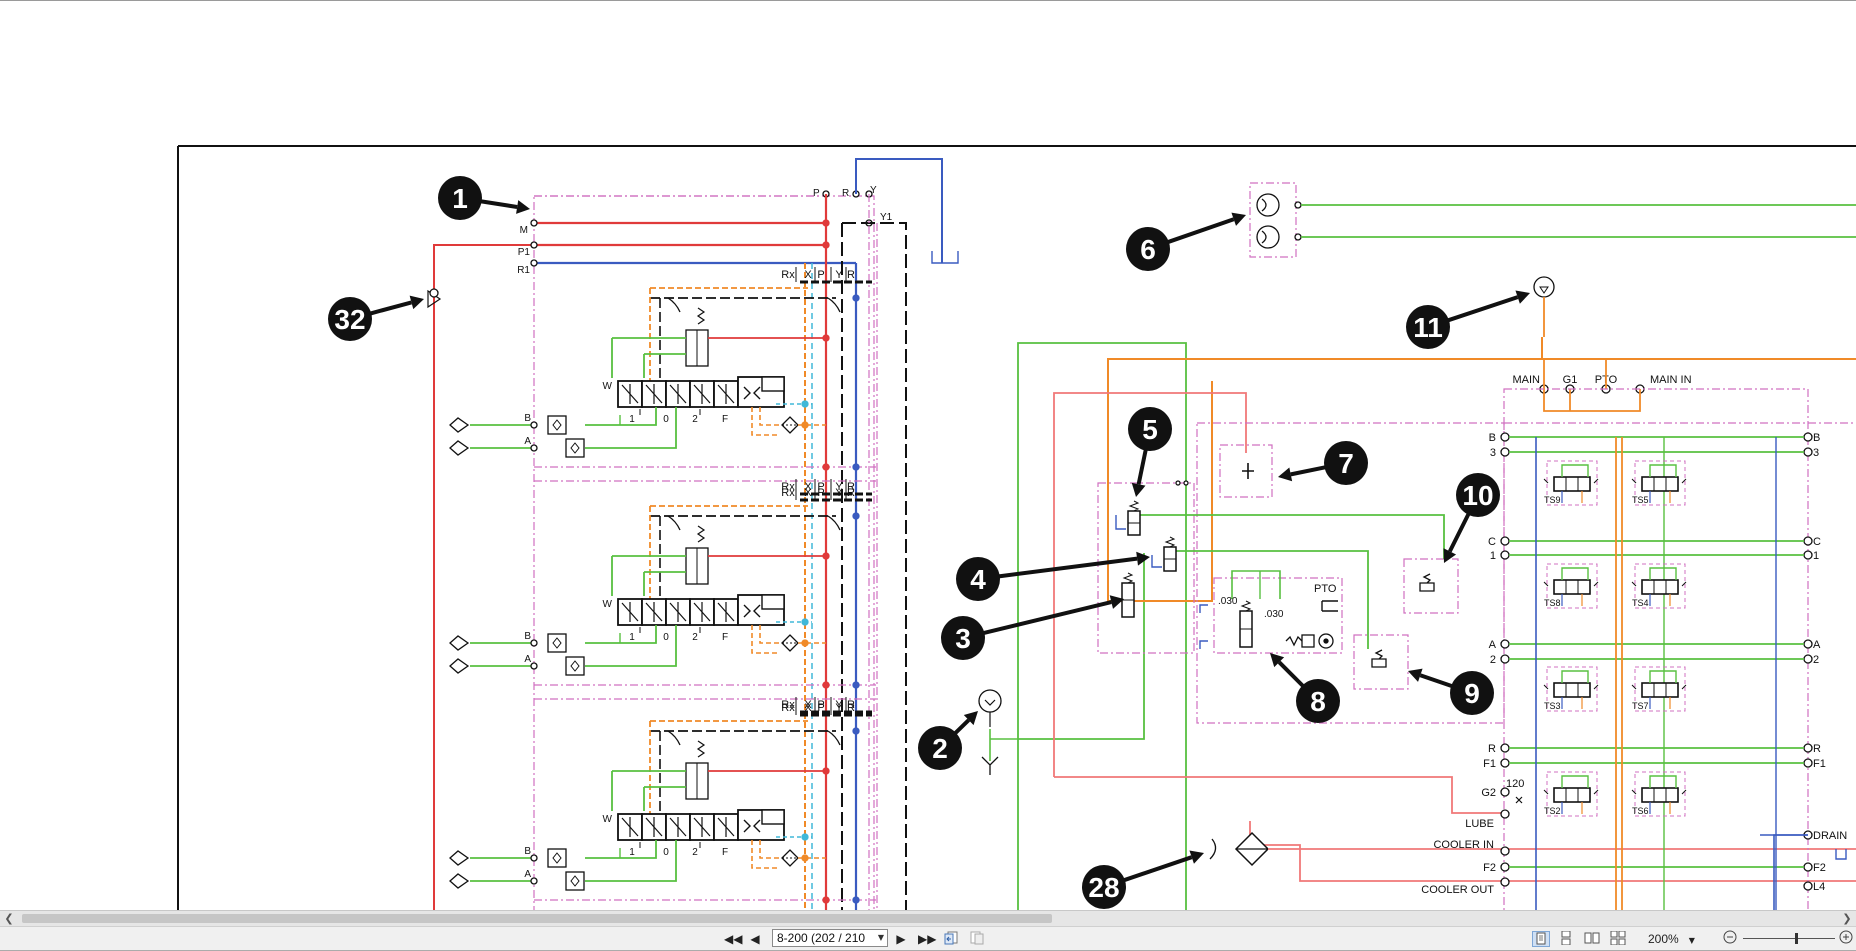 This screenshot has width=1856, height=951. What do you see at coordinates (1846, 939) in the screenshot?
I see `zoom-in-icon` at bounding box center [1846, 939].